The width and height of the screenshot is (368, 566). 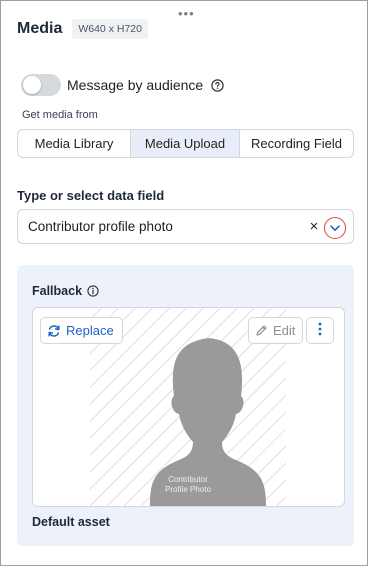 I want to click on replace-label: Replace, so click(x=90, y=330).